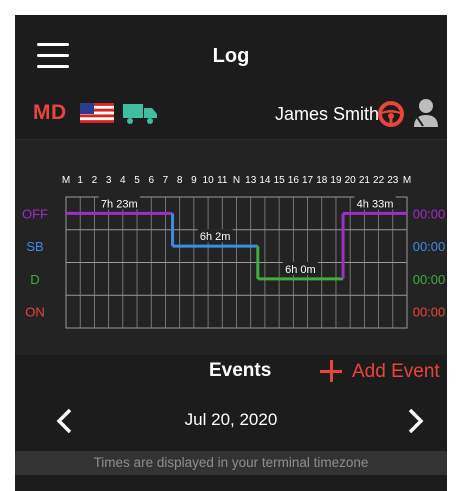 The width and height of the screenshot is (462, 491). What do you see at coordinates (365, 180) in the screenshot?
I see `hour-label: 21` at bounding box center [365, 180].